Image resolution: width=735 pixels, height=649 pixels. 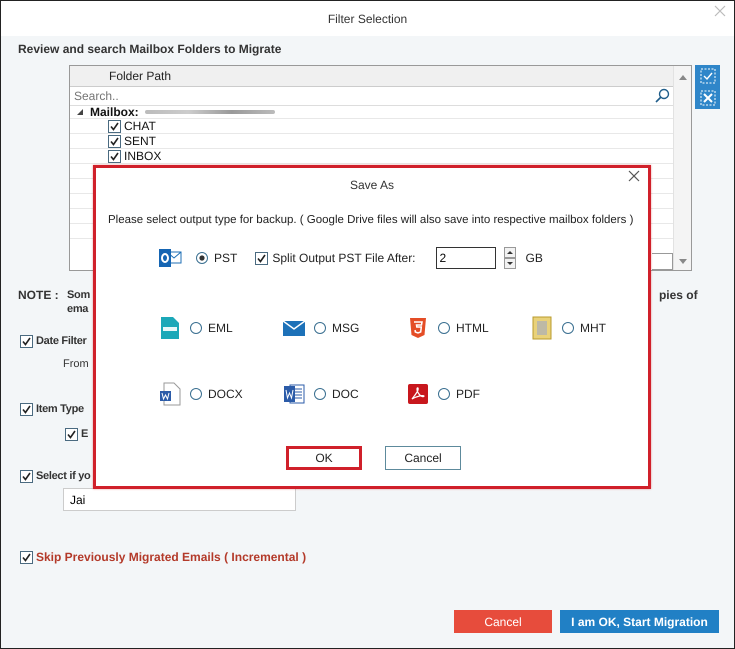 I want to click on text-field: Jai, so click(x=179, y=499).